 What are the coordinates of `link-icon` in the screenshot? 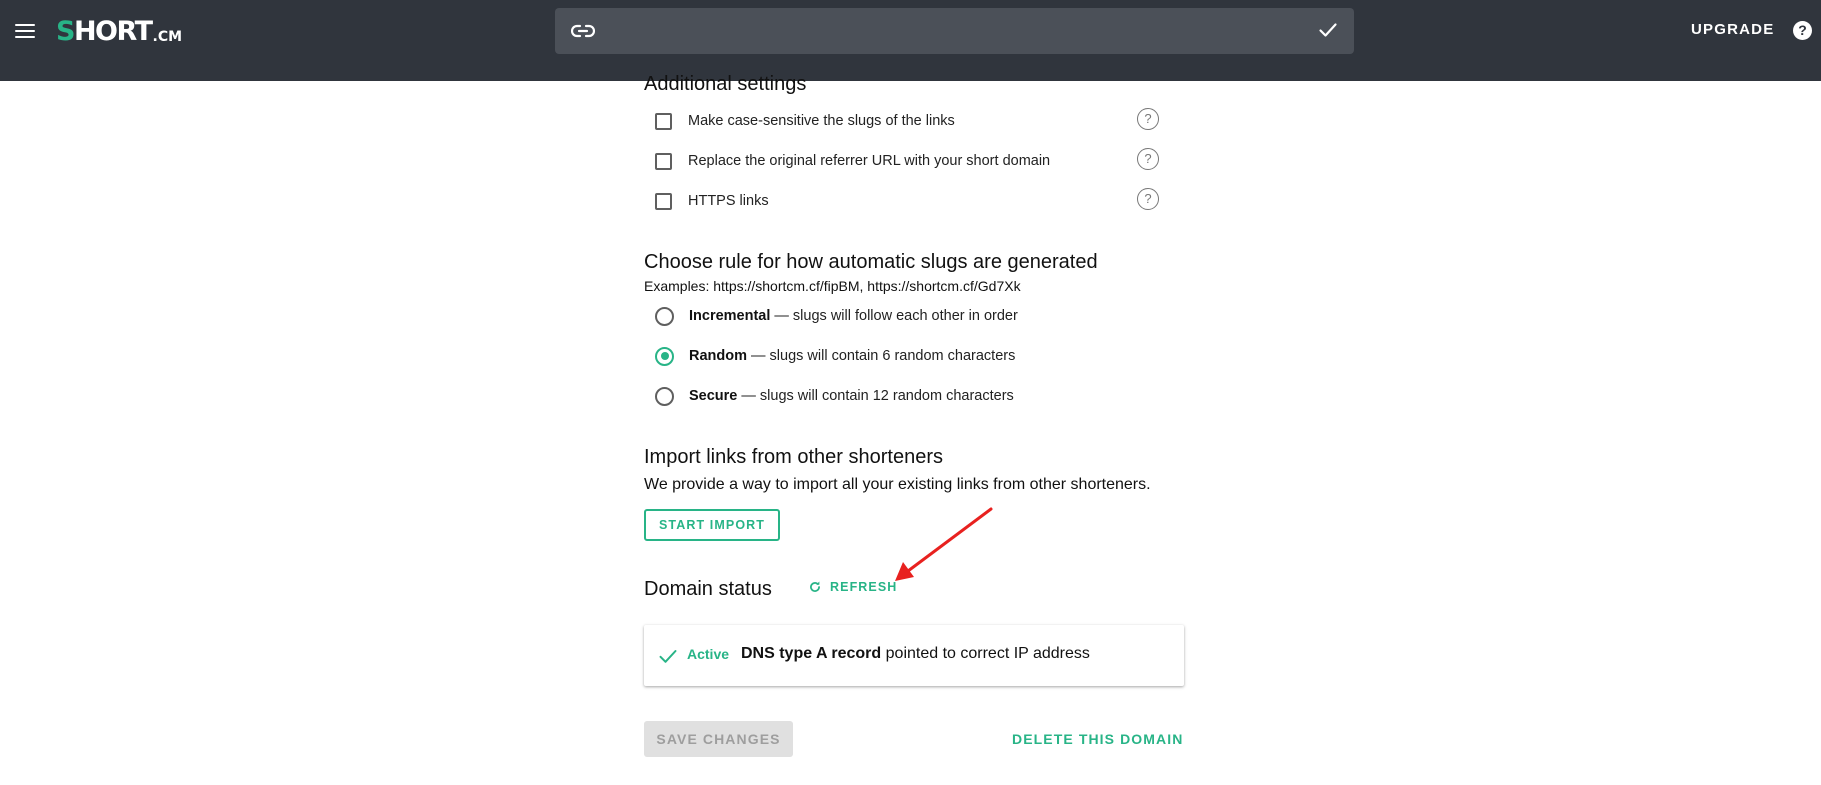 It's located at (583, 31).